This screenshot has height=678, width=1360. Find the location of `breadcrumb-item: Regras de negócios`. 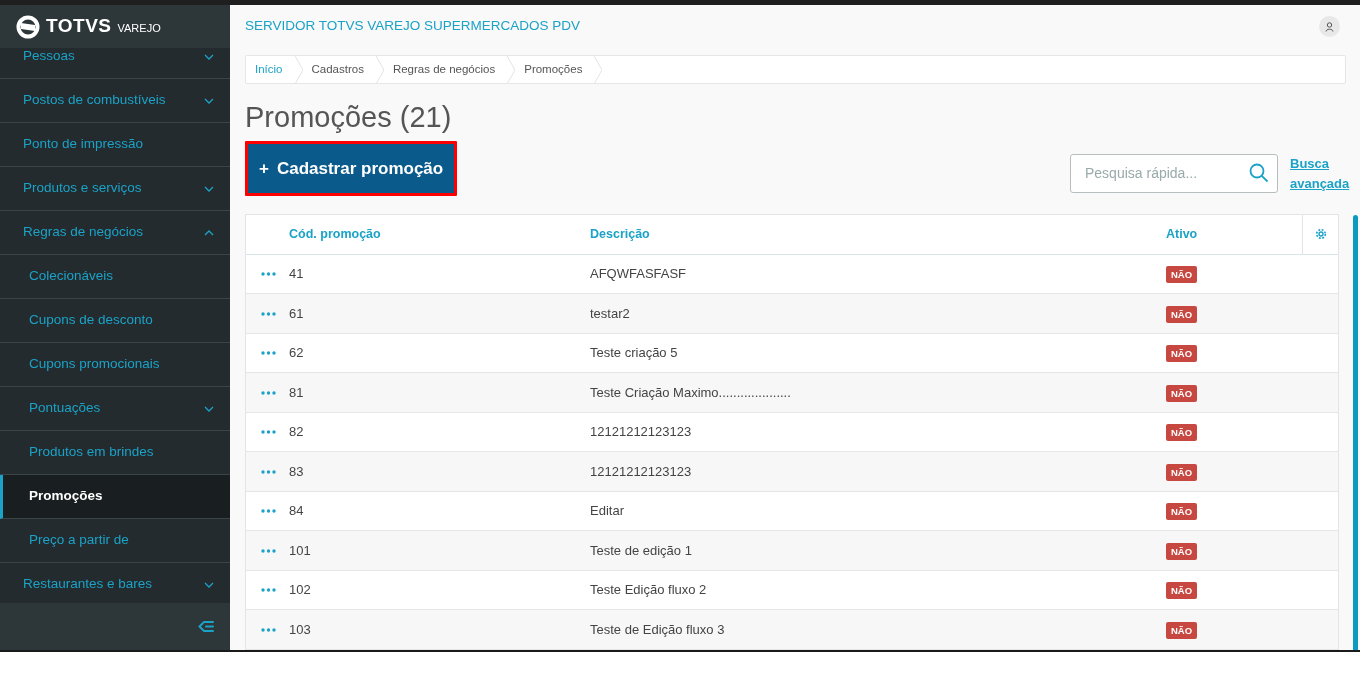

breadcrumb-item: Regras de negócios is located at coordinates (444, 69).